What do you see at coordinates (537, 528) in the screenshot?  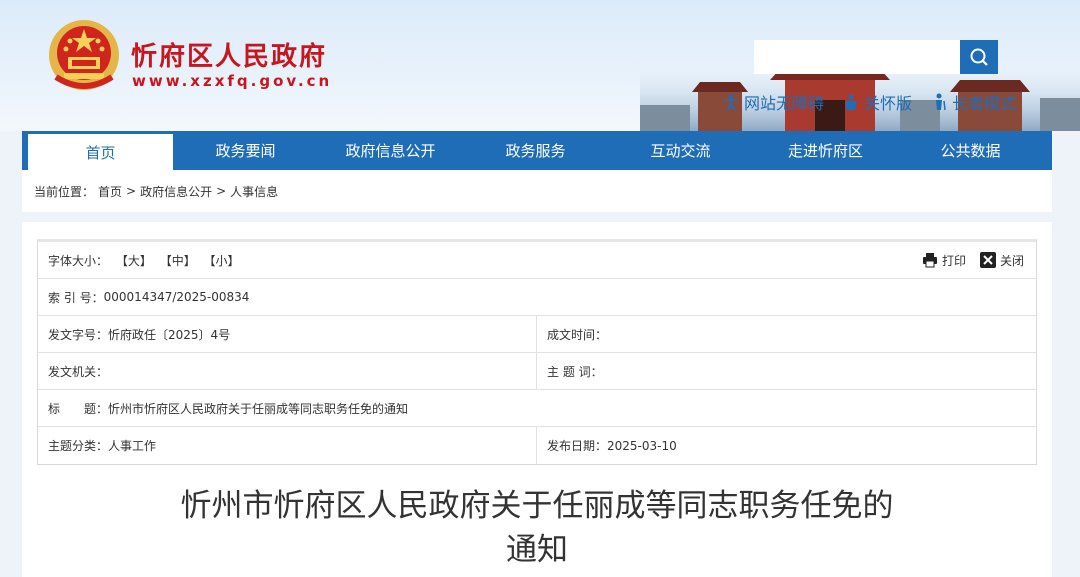 I see `document-title: 忻州市忻府区人民政府关于任丽成等同志职务任免的 通知` at bounding box center [537, 528].